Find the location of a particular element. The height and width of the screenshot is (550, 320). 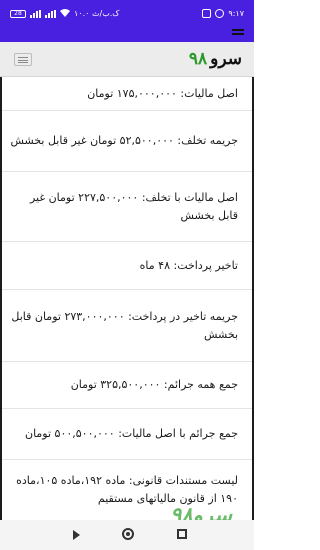

site-logo: سرو ۹۸ is located at coordinates (215, 59).